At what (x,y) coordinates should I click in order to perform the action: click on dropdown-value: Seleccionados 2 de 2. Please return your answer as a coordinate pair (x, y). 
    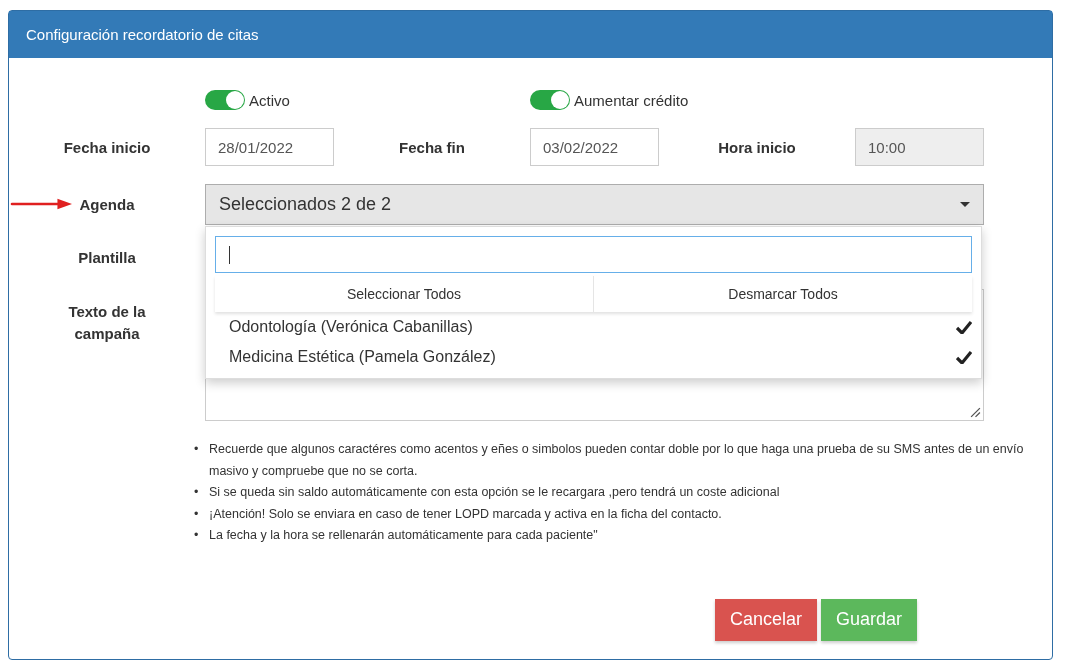
    Looking at the image, I should click on (305, 204).